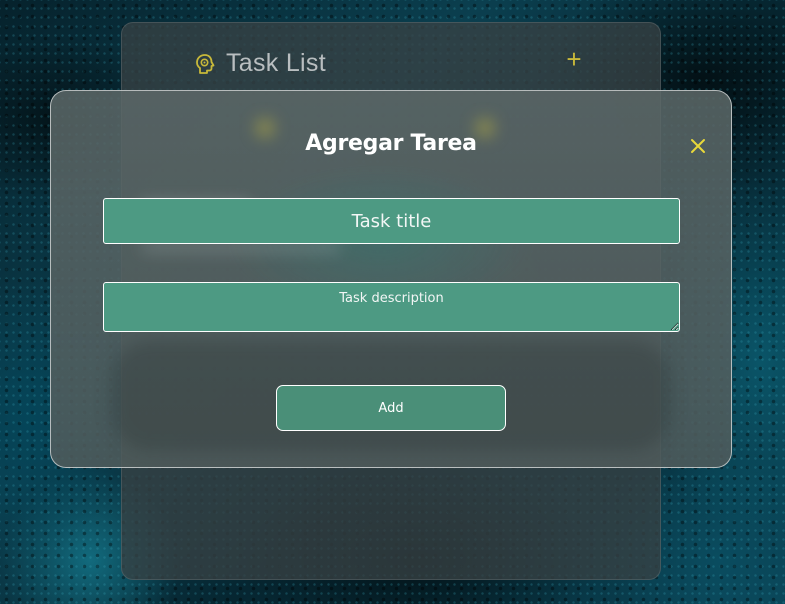  Describe the element at coordinates (391, 221) in the screenshot. I see `task-title-input` at that location.